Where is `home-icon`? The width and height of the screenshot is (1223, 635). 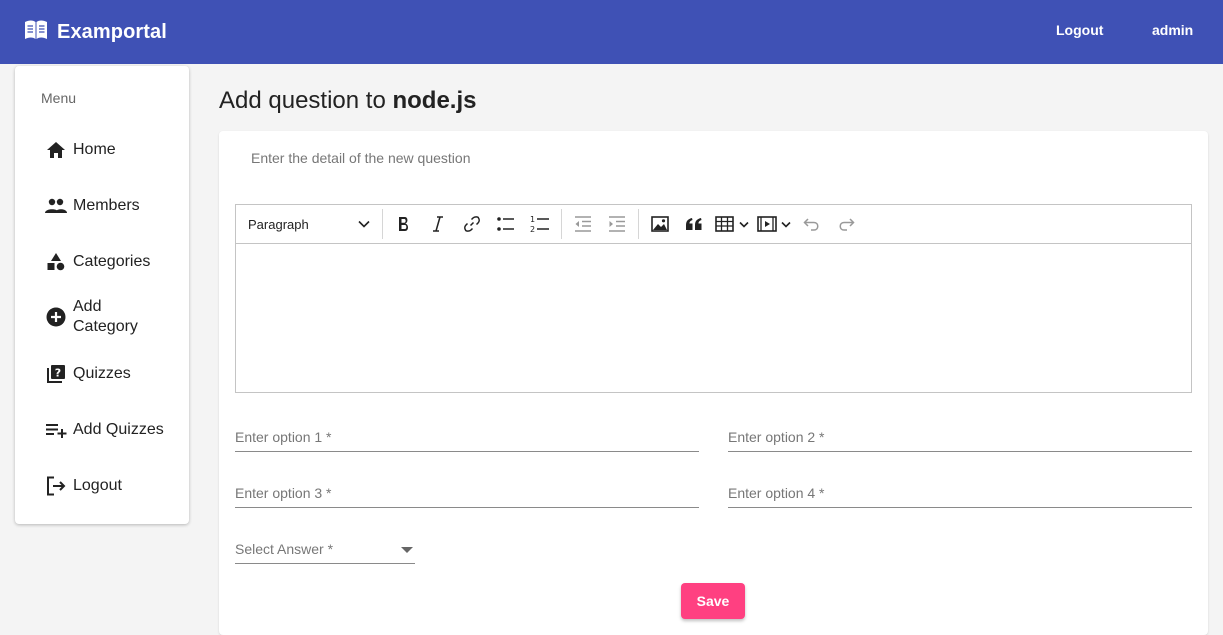 home-icon is located at coordinates (56, 150).